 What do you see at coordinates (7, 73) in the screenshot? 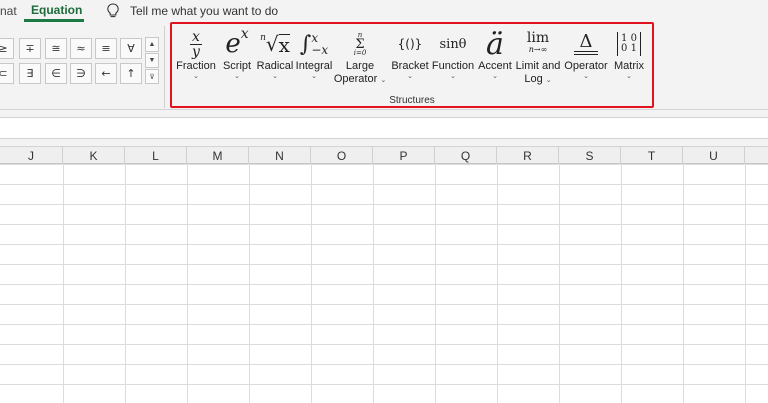
I see `symbol-subset: ⊂` at bounding box center [7, 73].